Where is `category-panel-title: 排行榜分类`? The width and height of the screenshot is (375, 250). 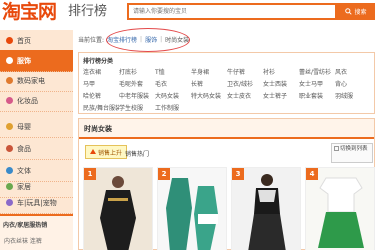
category-panel-title: 排行榜分类 is located at coordinates (98, 61).